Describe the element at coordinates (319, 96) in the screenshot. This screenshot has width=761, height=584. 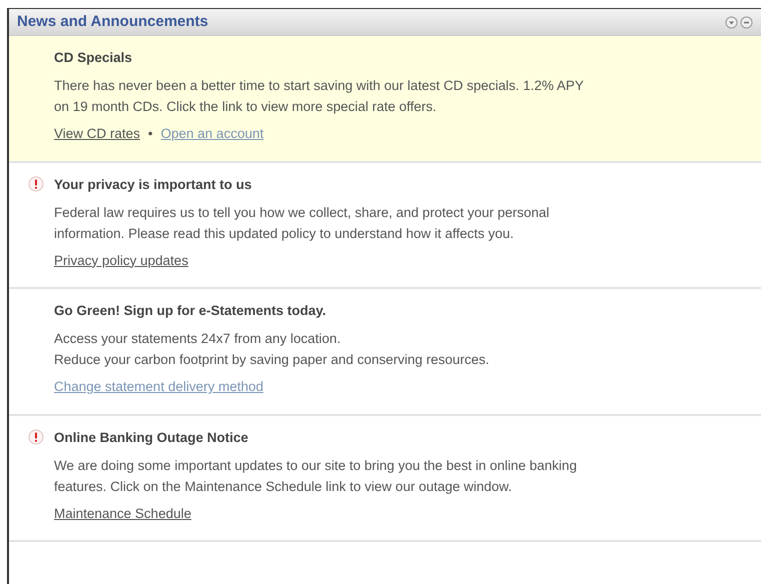
I see `announcement-text: There has never been a better time to start saving with our latest CD specials. 1.2% APY on 19 month CDs. Click the link to view more special rate offers.` at that location.